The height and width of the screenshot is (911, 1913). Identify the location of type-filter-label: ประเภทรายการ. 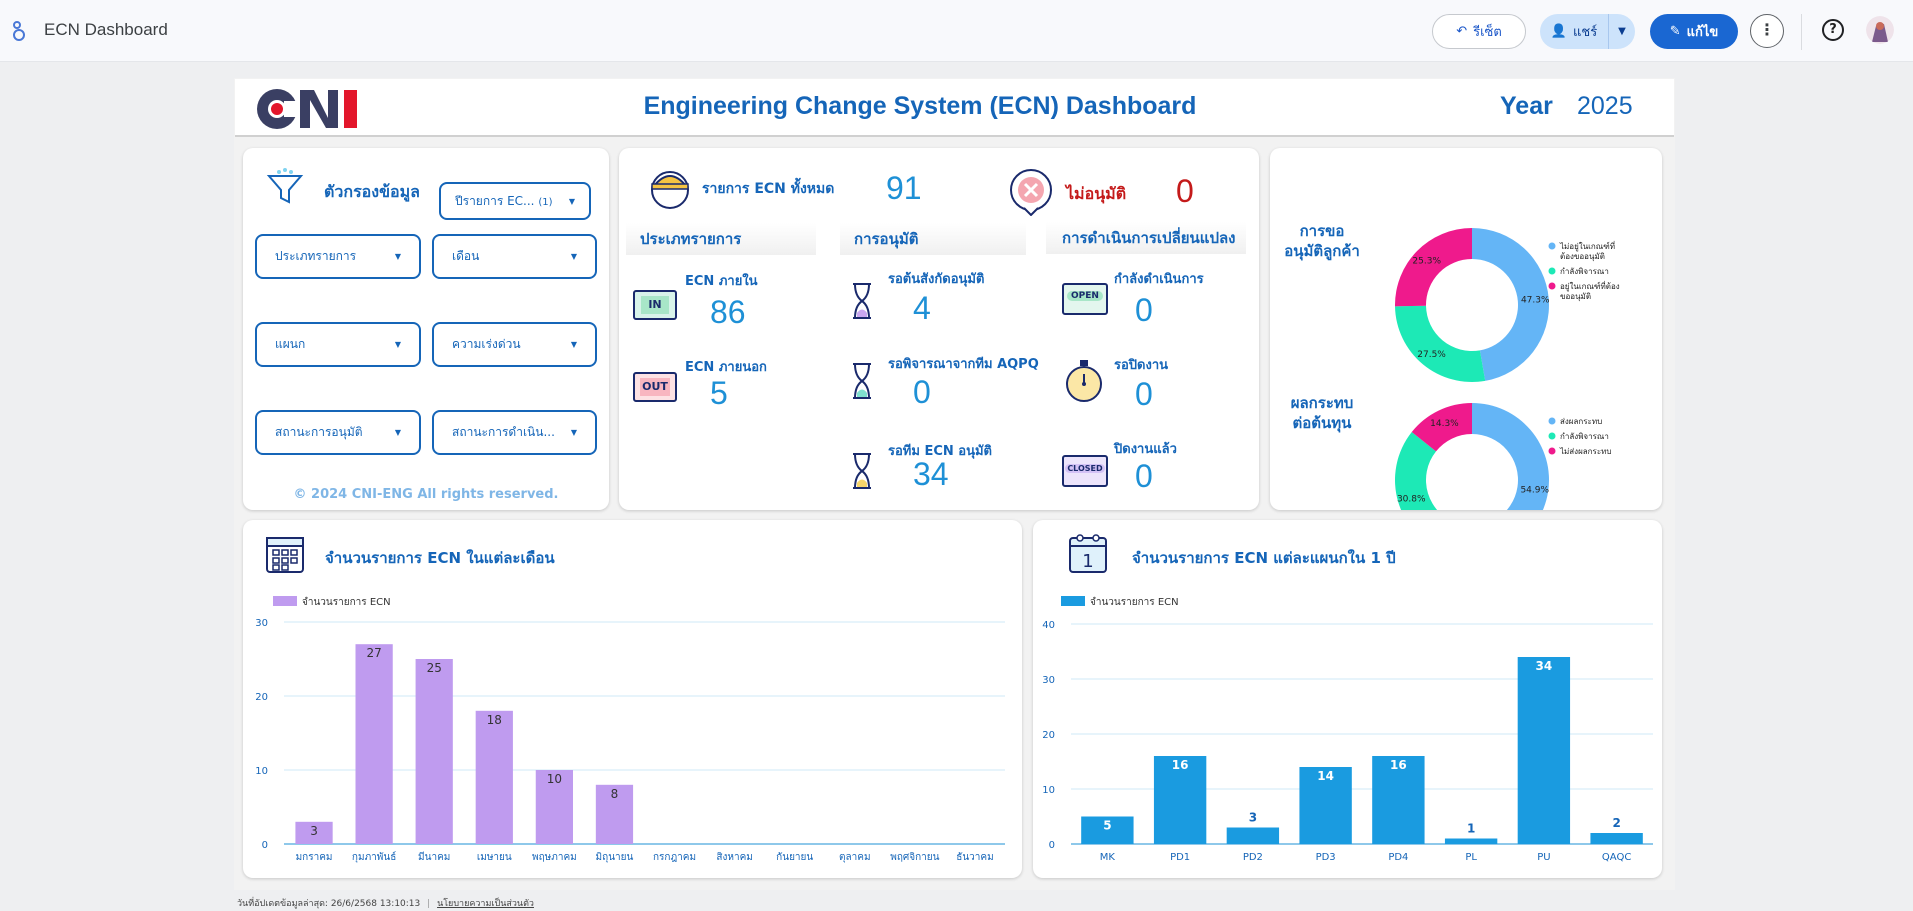
(316, 256).